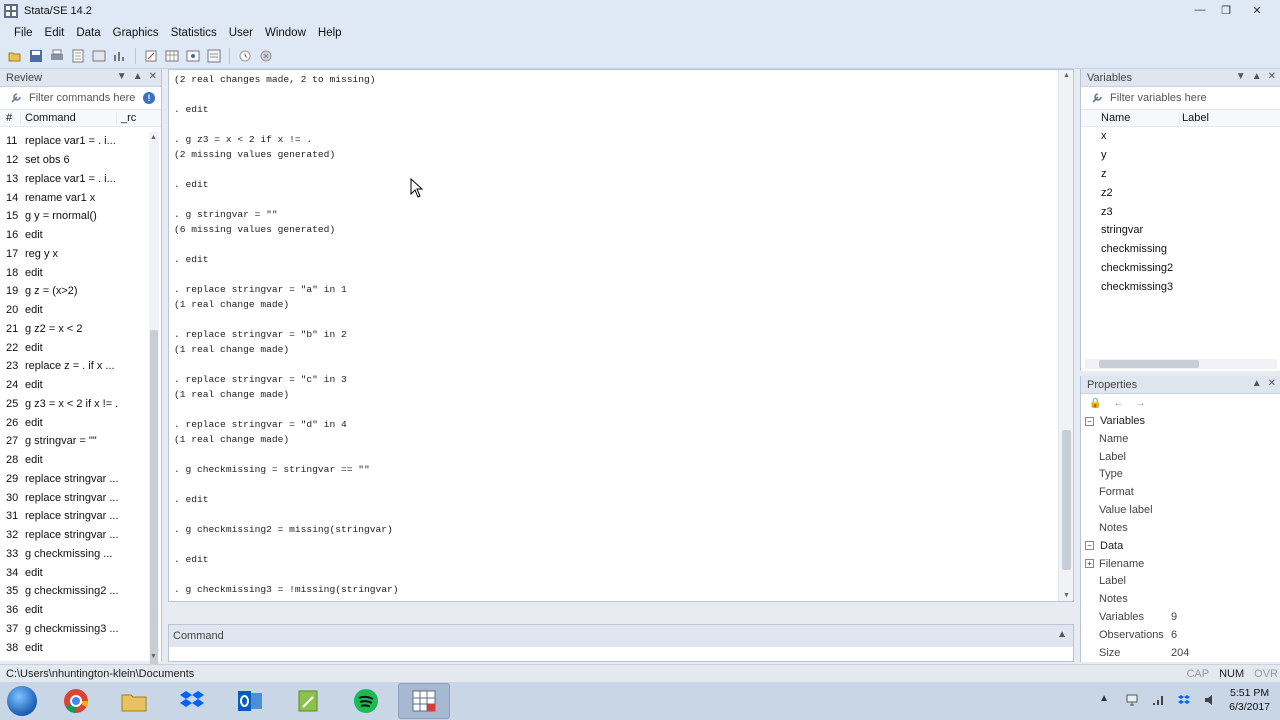 Image resolution: width=1280 pixels, height=720 pixels. I want to click on col-rc-header: _rc, so click(129, 118).